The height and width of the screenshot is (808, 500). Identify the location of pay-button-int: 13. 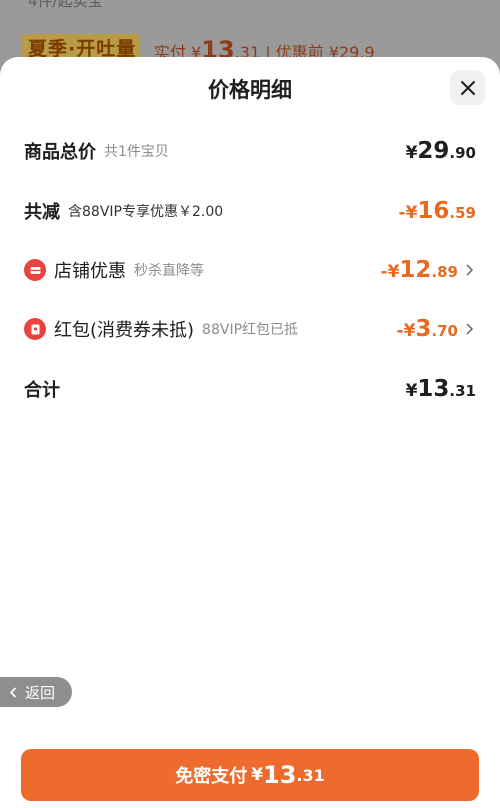
(280, 775).